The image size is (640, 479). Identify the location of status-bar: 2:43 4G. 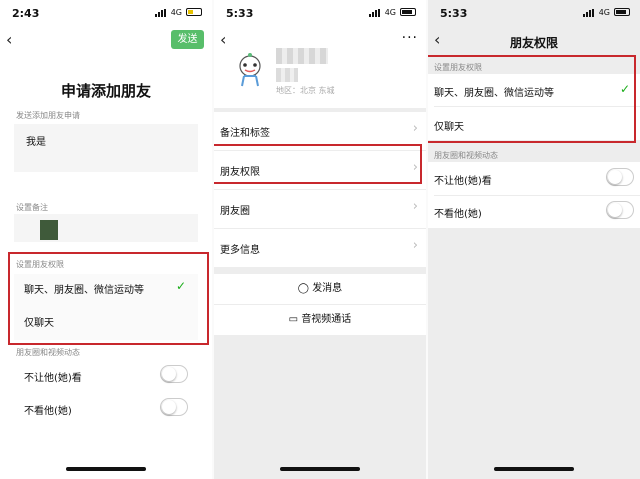
(106, 13).